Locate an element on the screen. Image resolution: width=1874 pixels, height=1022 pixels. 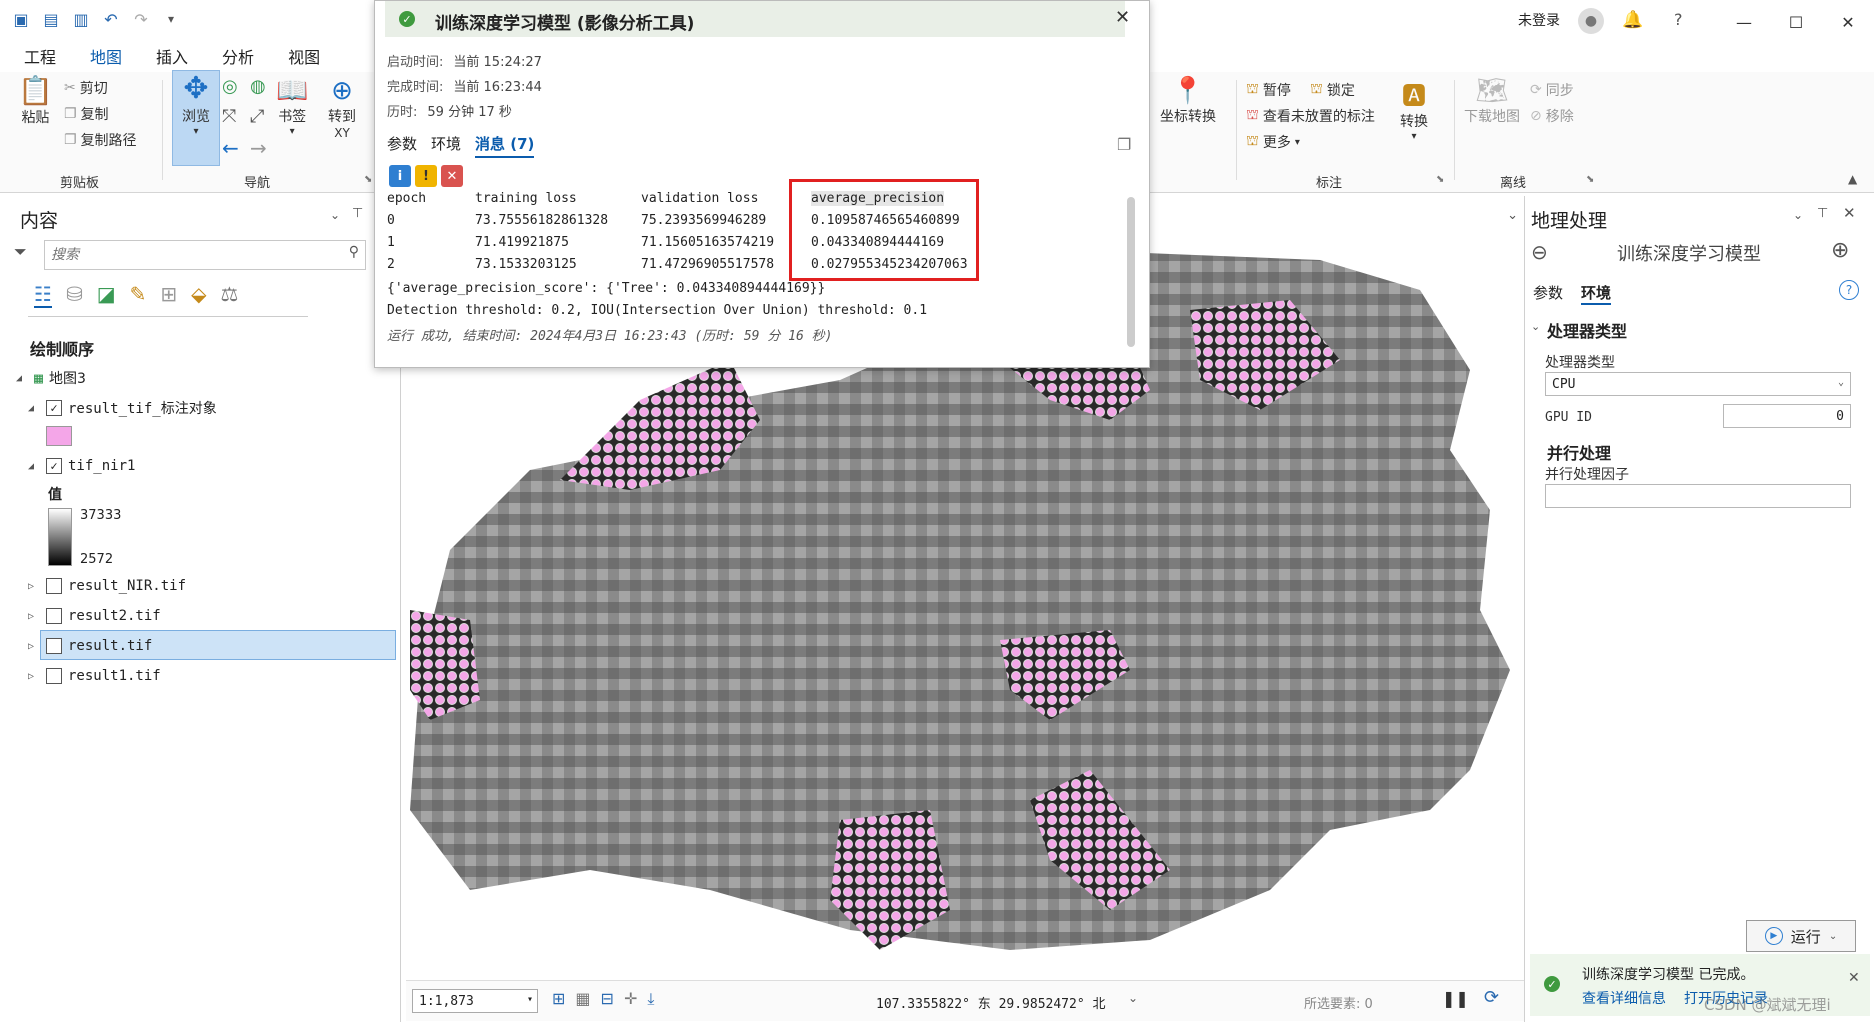
bookmark-button: 📖 书签 ▾ is located at coordinates (292, 106).